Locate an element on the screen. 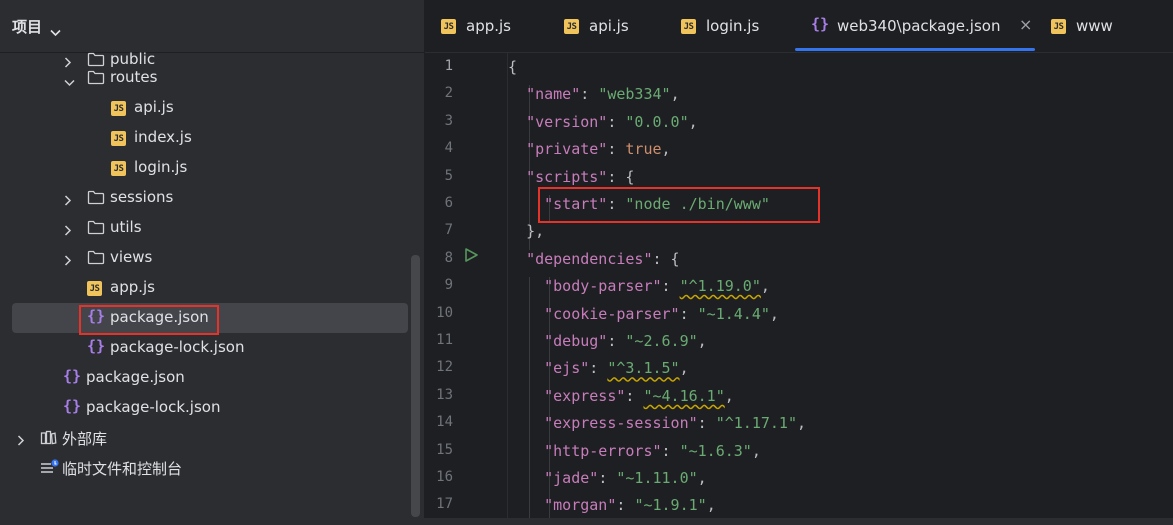  line-number: 10 is located at coordinates (444, 312).